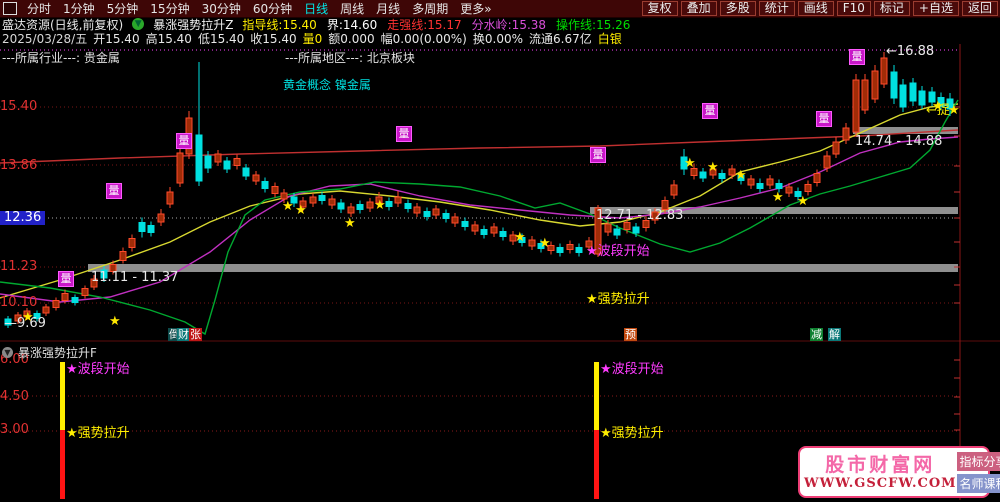 Image resolution: width=1000 pixels, height=502 pixels. I want to click on watermark-tag-course: 名师课程, so click(978, 483).